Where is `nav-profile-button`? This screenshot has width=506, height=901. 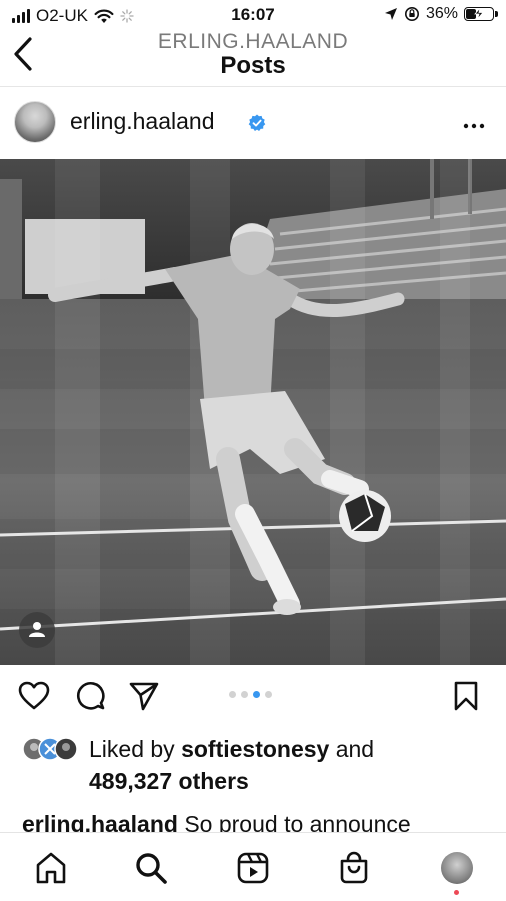
nav-profile-button is located at coordinates (457, 868).